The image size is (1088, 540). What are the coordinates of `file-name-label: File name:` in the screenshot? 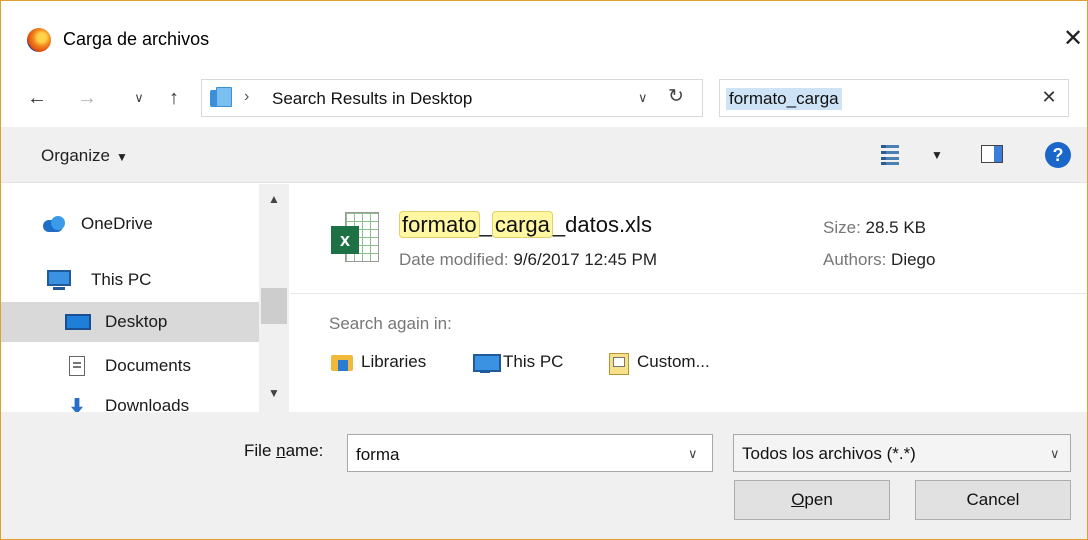 It's located at (283, 451).